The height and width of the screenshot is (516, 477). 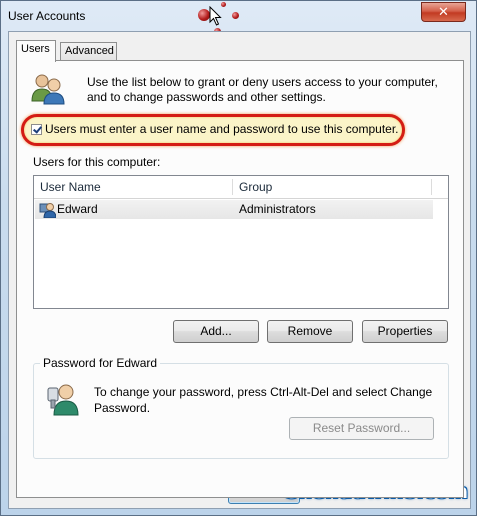 What do you see at coordinates (47, 16) in the screenshot?
I see `window-title: User Accounts` at bounding box center [47, 16].